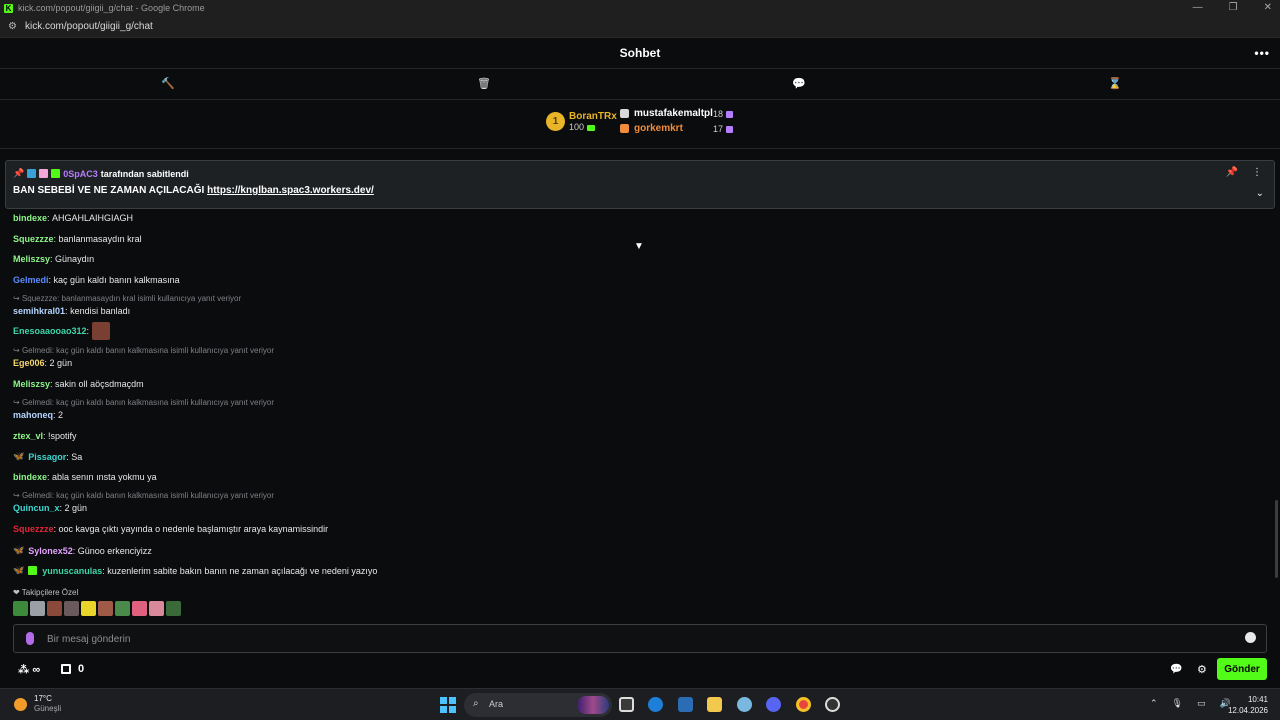 This screenshot has height=720, width=1280. I want to click on store-button: 0, so click(72, 669).